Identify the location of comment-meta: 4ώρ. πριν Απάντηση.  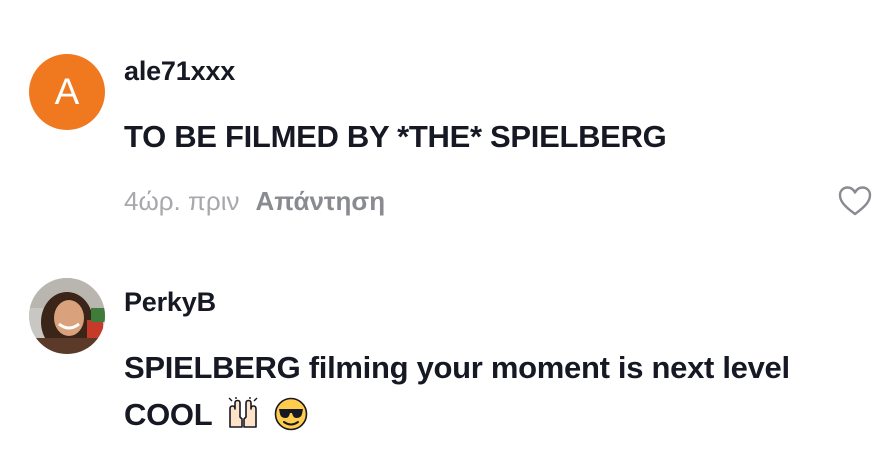
(254, 201).